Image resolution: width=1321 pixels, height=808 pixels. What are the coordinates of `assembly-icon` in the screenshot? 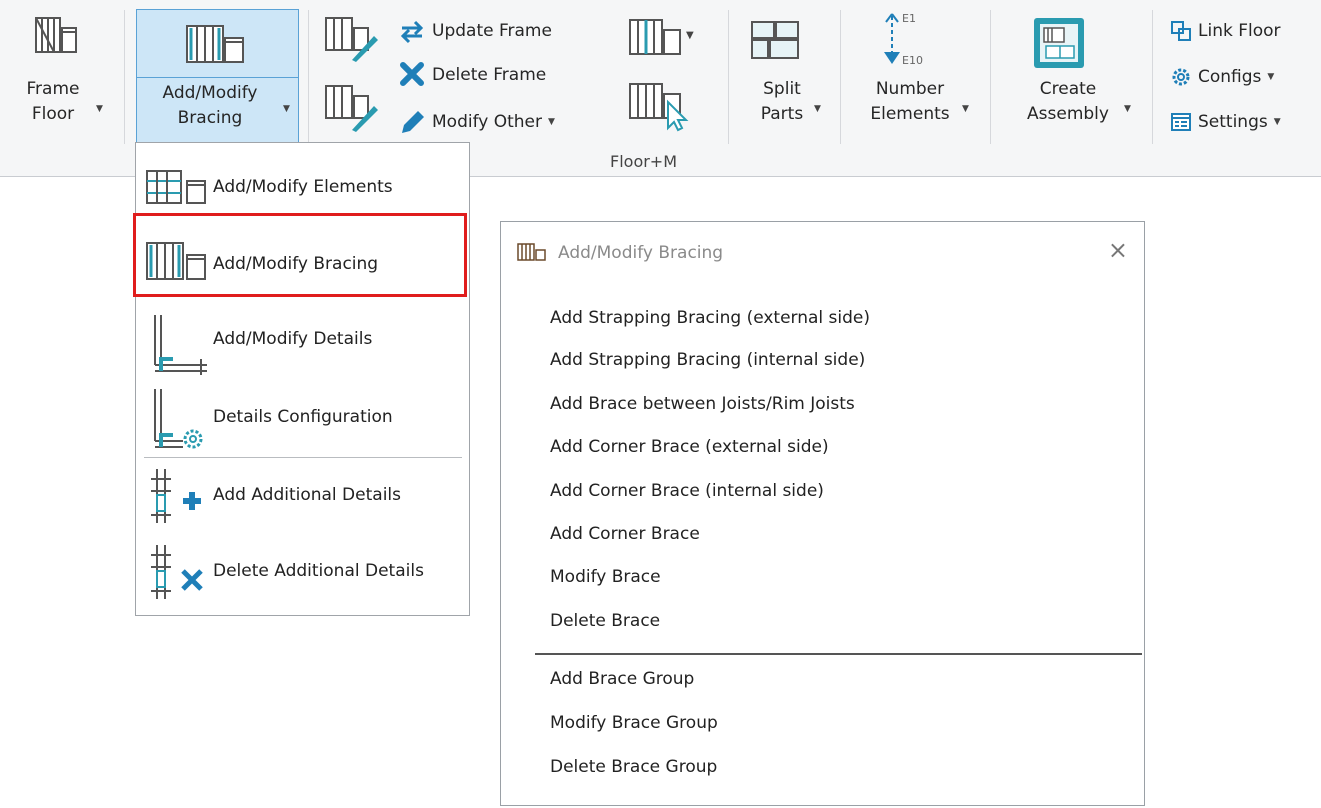 It's located at (1061, 44).